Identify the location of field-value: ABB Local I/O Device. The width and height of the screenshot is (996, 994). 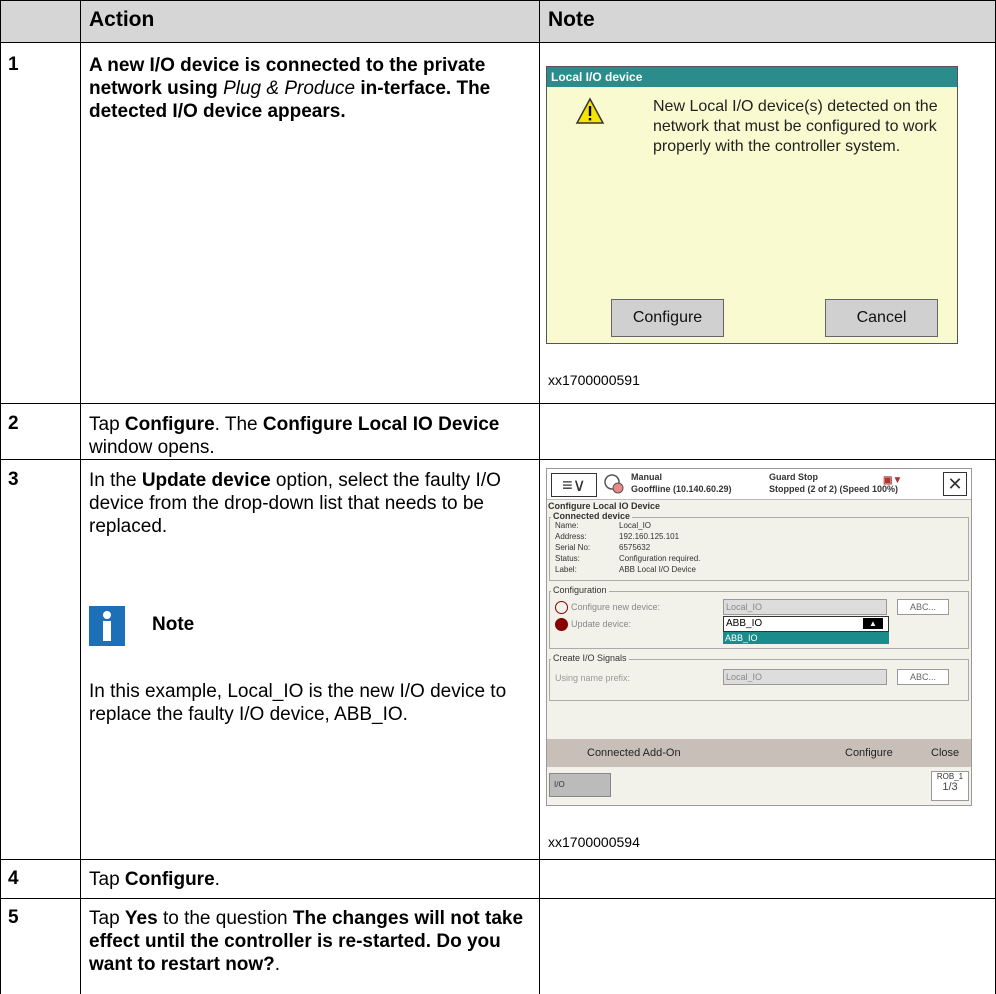
(657, 569).